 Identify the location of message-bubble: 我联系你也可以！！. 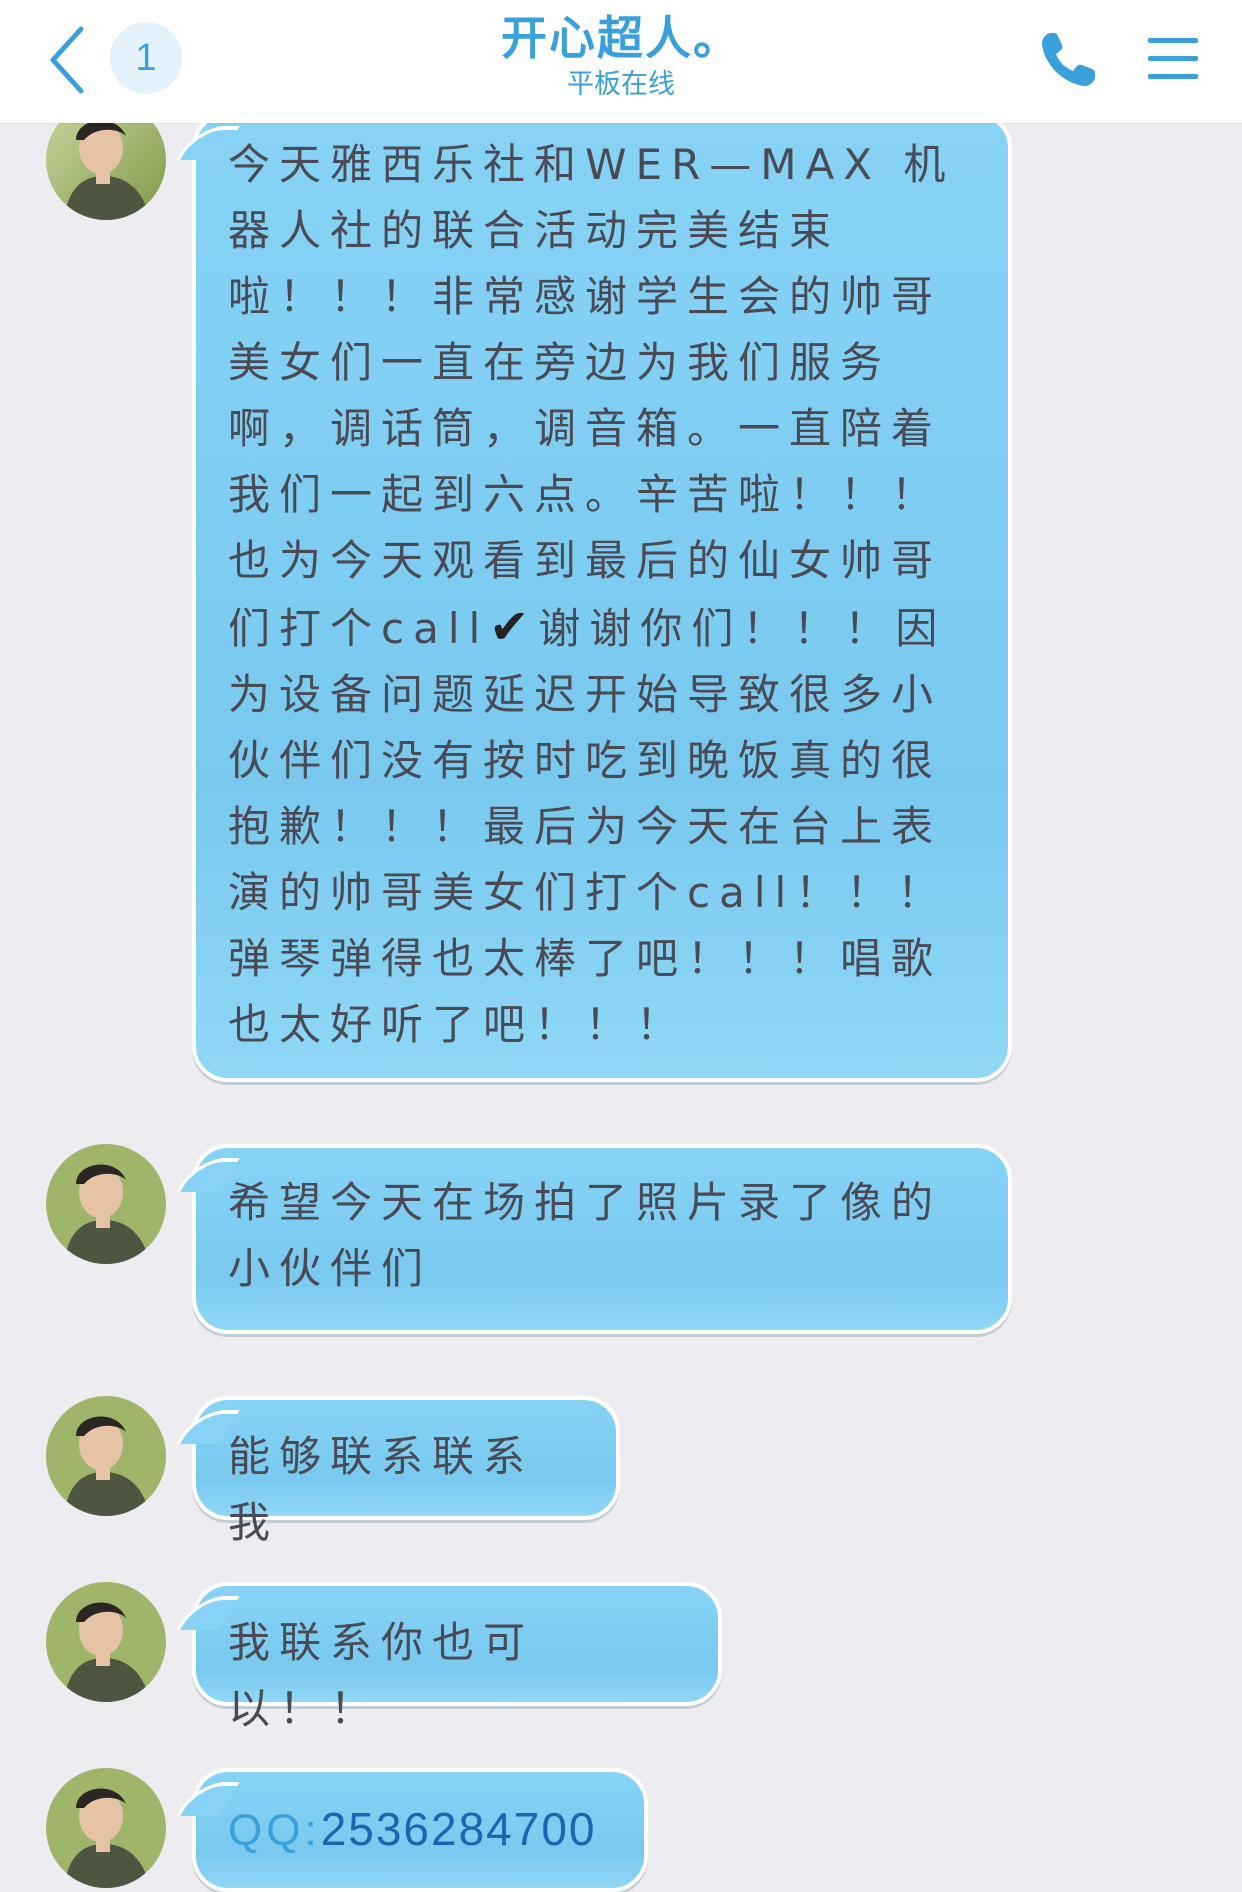
(457, 1657).